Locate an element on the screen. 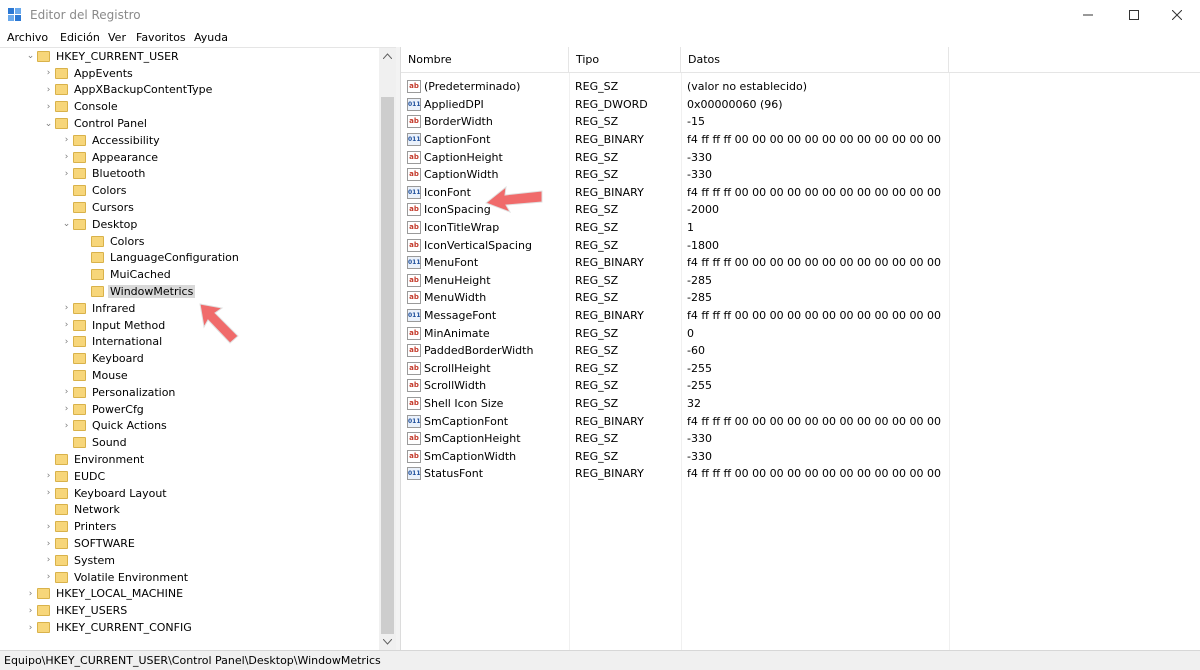  tree-item: Keyboard is located at coordinates (104, 358).